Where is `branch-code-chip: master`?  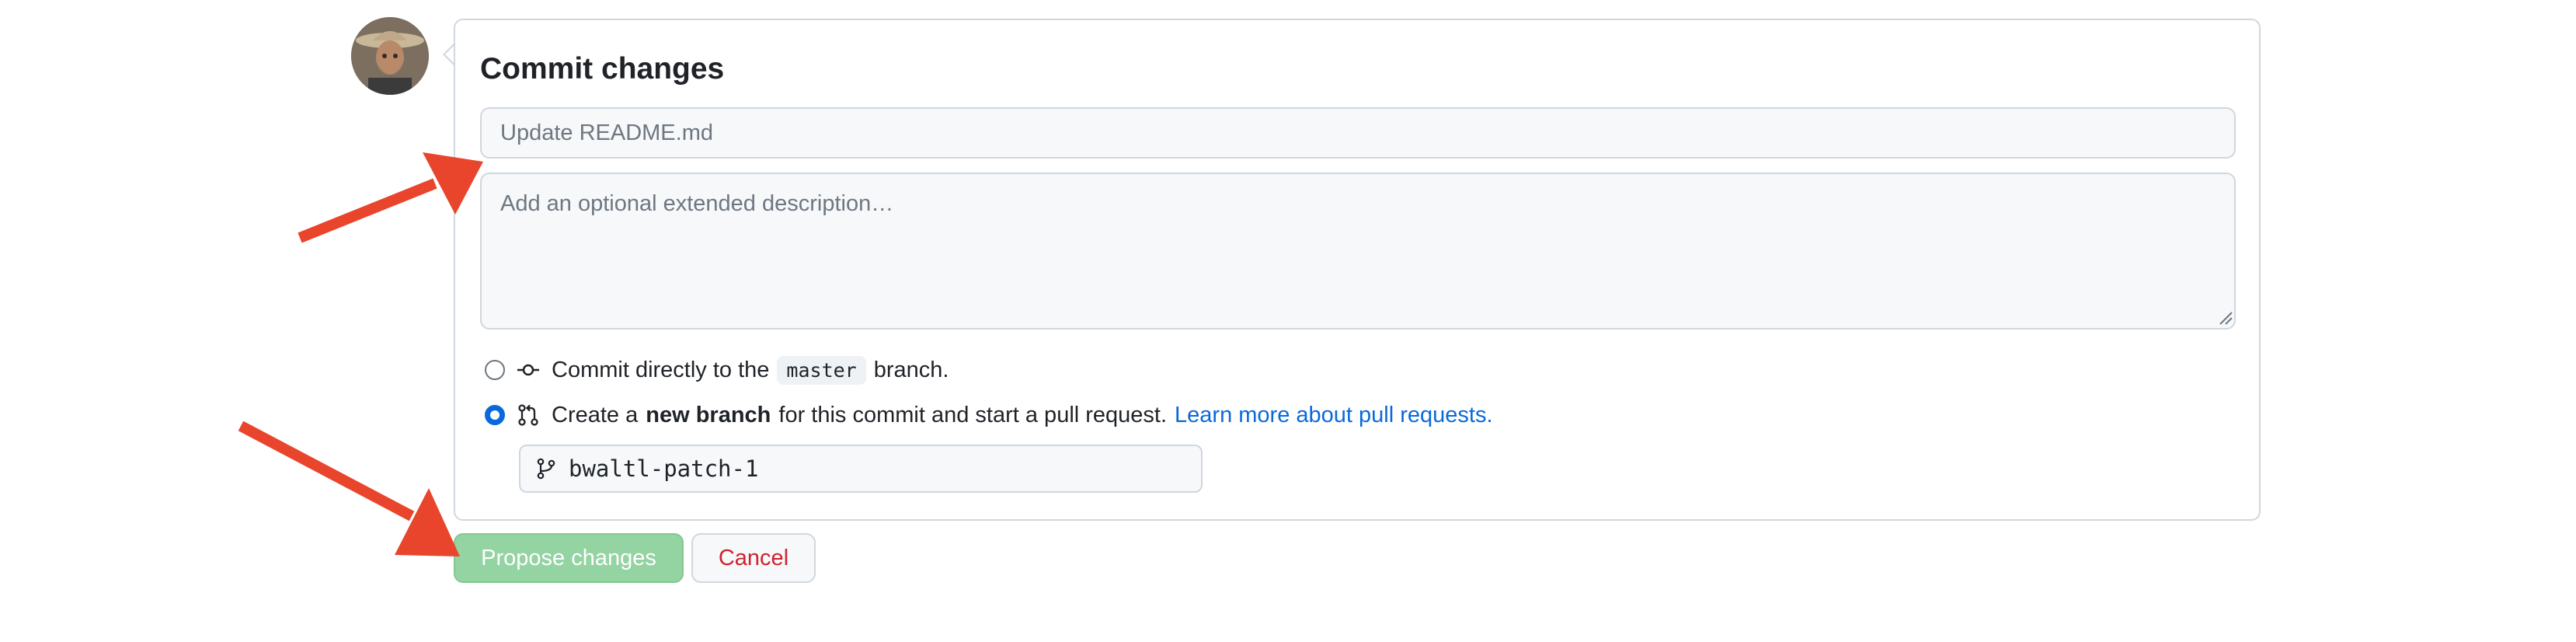
branch-code-chip: master is located at coordinates (821, 370).